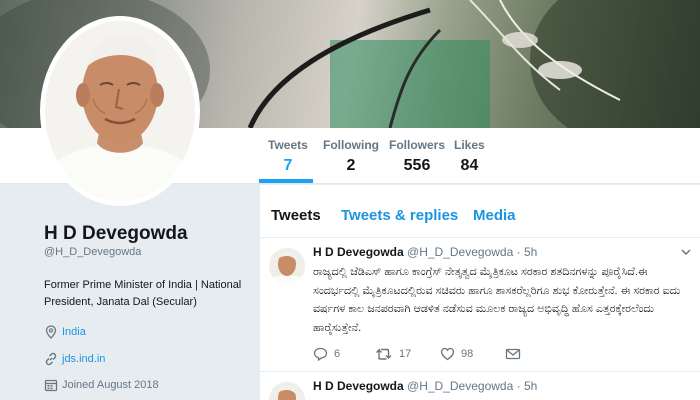 The width and height of the screenshot is (700, 400). I want to click on stat-followers: Followers 556, so click(417, 156).